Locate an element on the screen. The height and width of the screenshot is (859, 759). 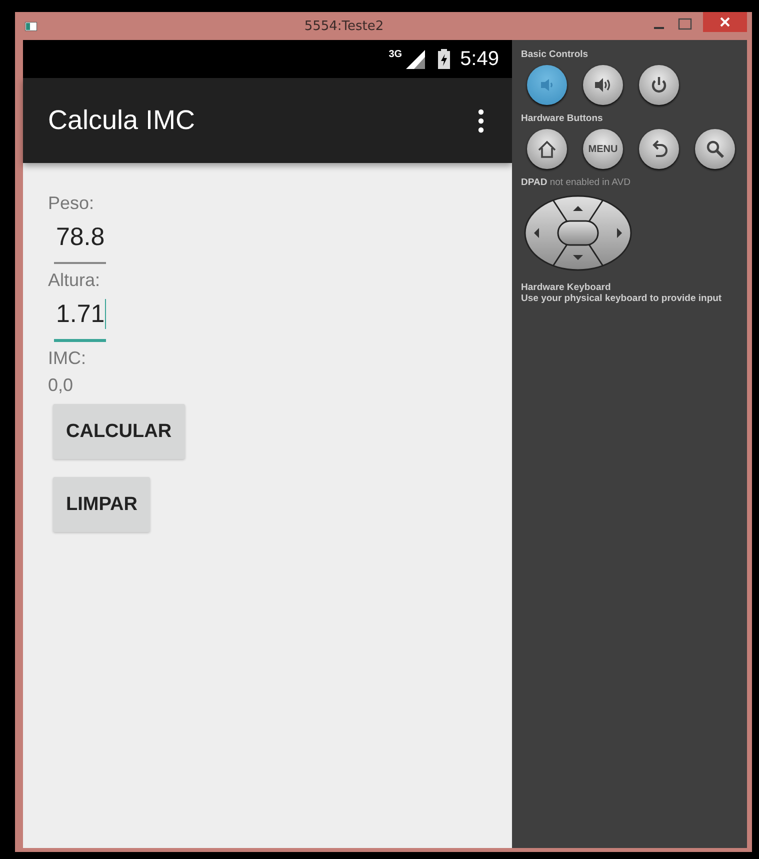
search-icon is located at coordinates (715, 149).